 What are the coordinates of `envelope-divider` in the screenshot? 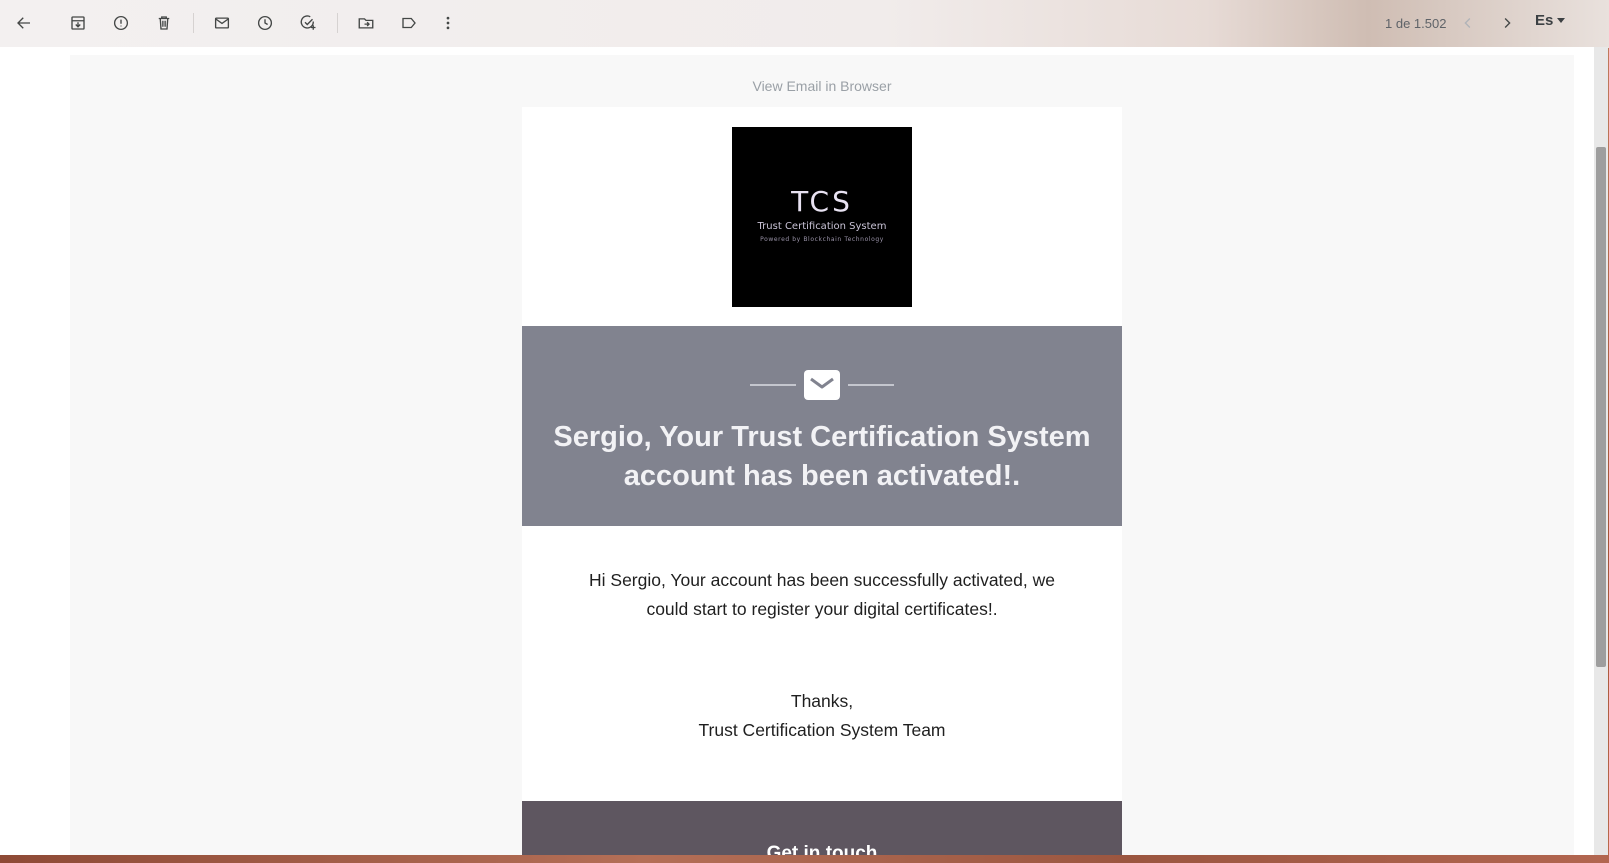 It's located at (822, 385).